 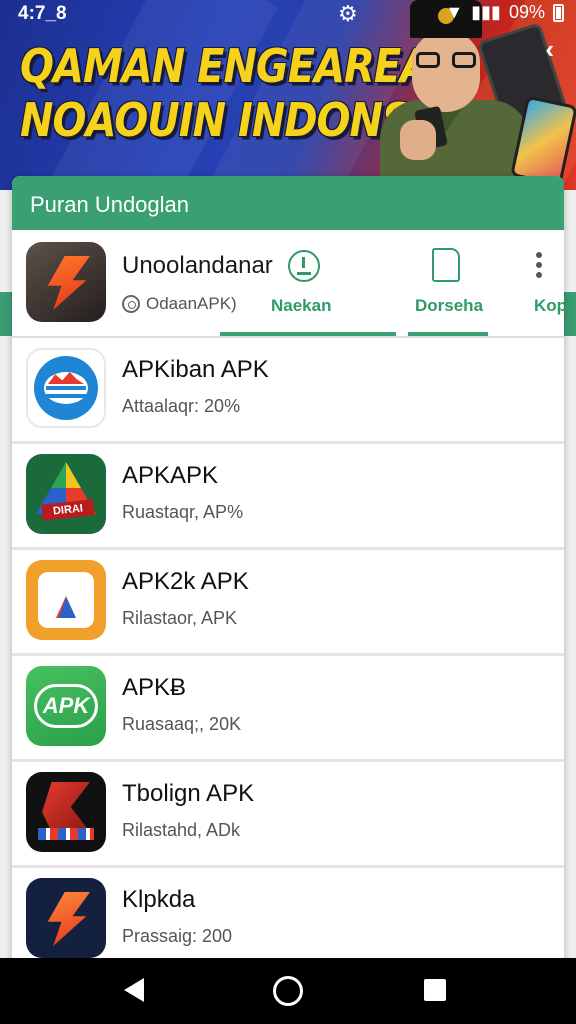 What do you see at coordinates (195, 369) in the screenshot?
I see `app-name: APKiban APK` at bounding box center [195, 369].